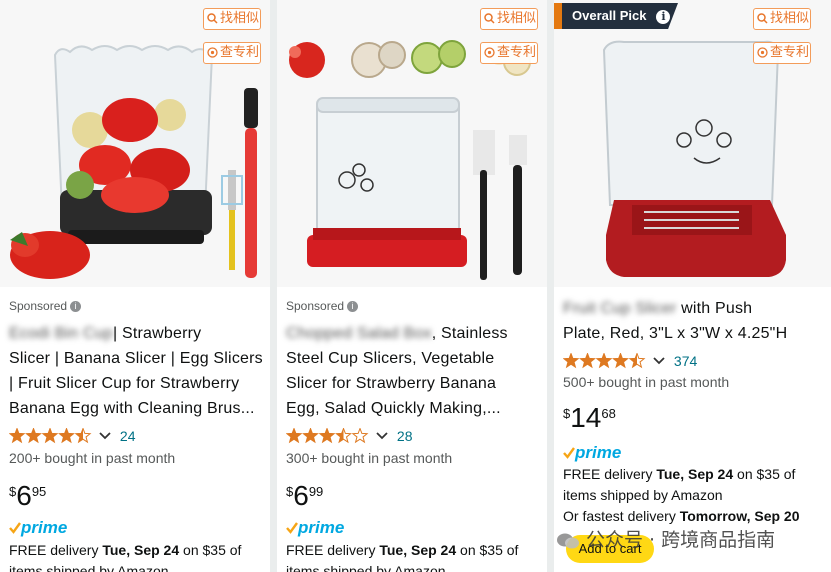 Image resolution: width=831 pixels, height=572 pixels. What do you see at coordinates (646, 382) in the screenshot?
I see `bought-count: 500+ bought in past month` at bounding box center [646, 382].